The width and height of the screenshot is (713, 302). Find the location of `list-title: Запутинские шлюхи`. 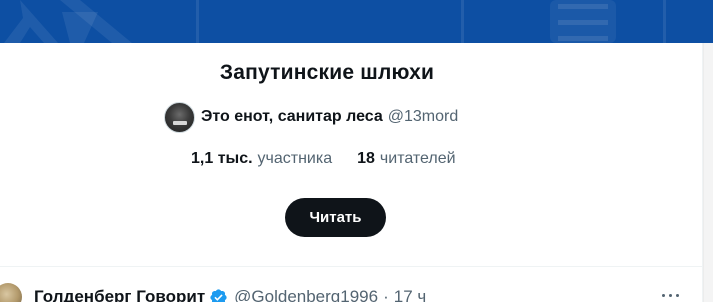

list-title: Запутинские шлюхи is located at coordinates (327, 72).